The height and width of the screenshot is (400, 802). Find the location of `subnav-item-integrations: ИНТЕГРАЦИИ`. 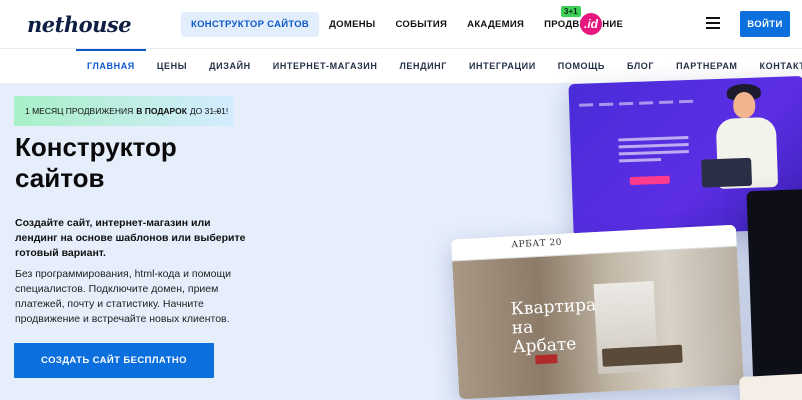

subnav-item-integrations: ИНТЕГРАЦИИ is located at coordinates (502, 66).